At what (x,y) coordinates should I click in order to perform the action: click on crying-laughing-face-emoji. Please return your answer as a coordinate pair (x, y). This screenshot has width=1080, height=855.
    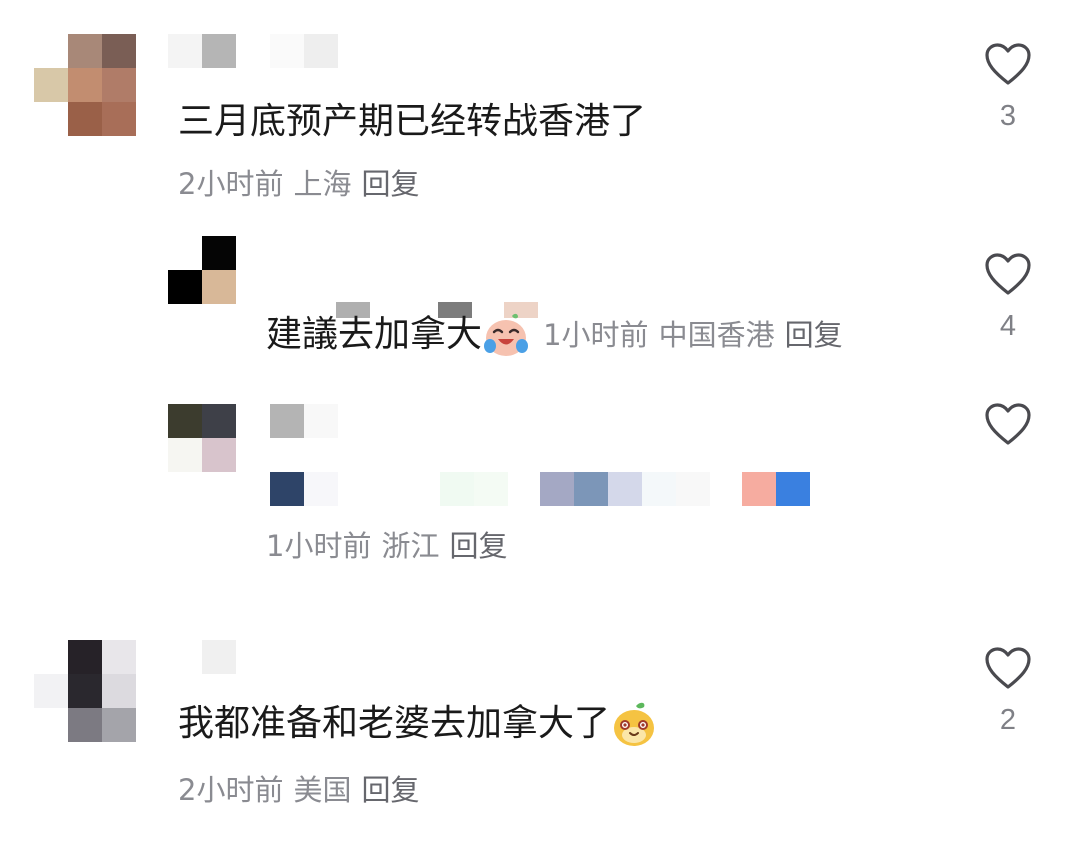
    Looking at the image, I should click on (506, 334).